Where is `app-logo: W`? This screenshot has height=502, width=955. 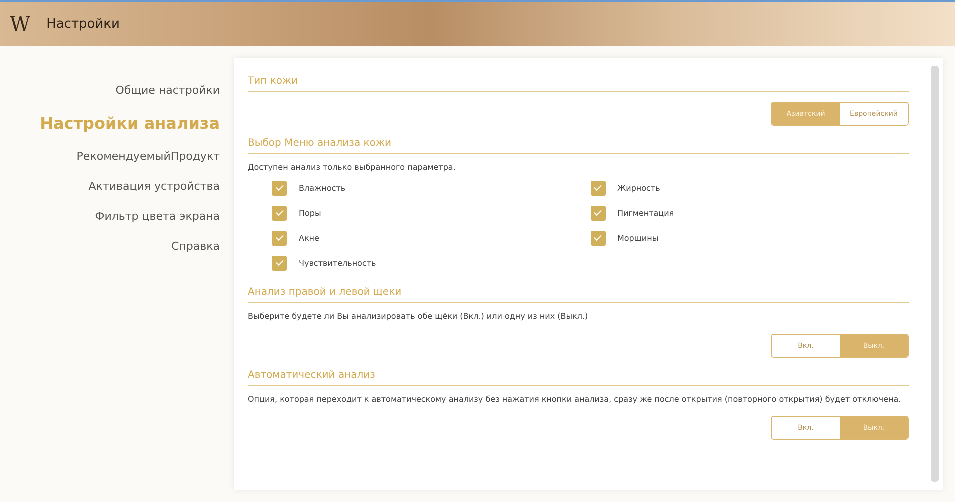
app-logo: W is located at coordinates (20, 24).